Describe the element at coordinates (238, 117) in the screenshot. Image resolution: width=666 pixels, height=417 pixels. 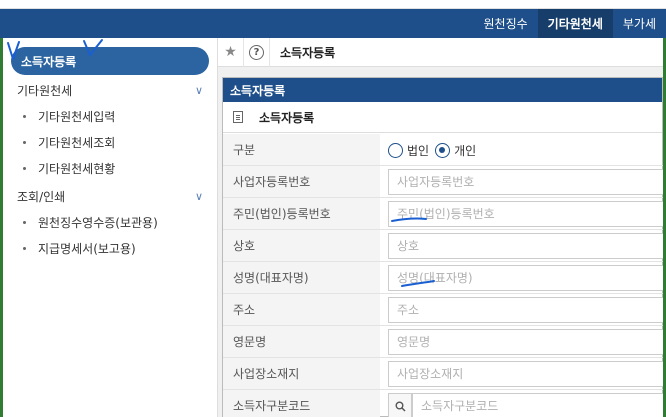
I see `document-icon` at that location.